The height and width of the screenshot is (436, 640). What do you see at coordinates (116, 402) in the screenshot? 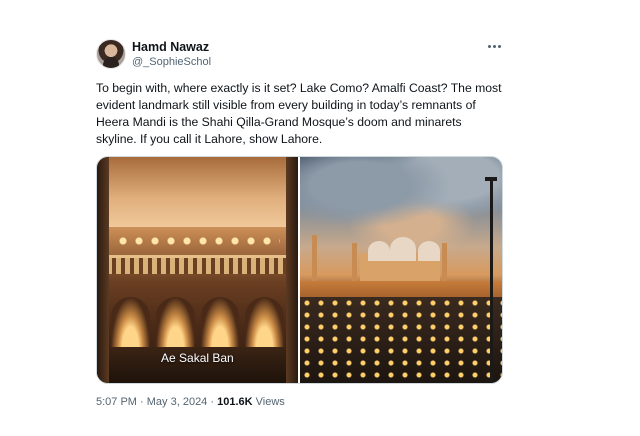
I see `tweet-time: 5:07 PM` at bounding box center [116, 402].